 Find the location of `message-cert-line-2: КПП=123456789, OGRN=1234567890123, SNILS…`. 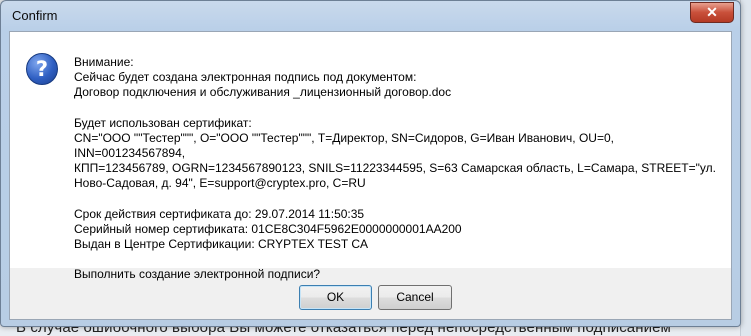

message-cert-line-2: КПП=123456789, OGRN=1234567890123, SNILS… is located at coordinates (395, 168).